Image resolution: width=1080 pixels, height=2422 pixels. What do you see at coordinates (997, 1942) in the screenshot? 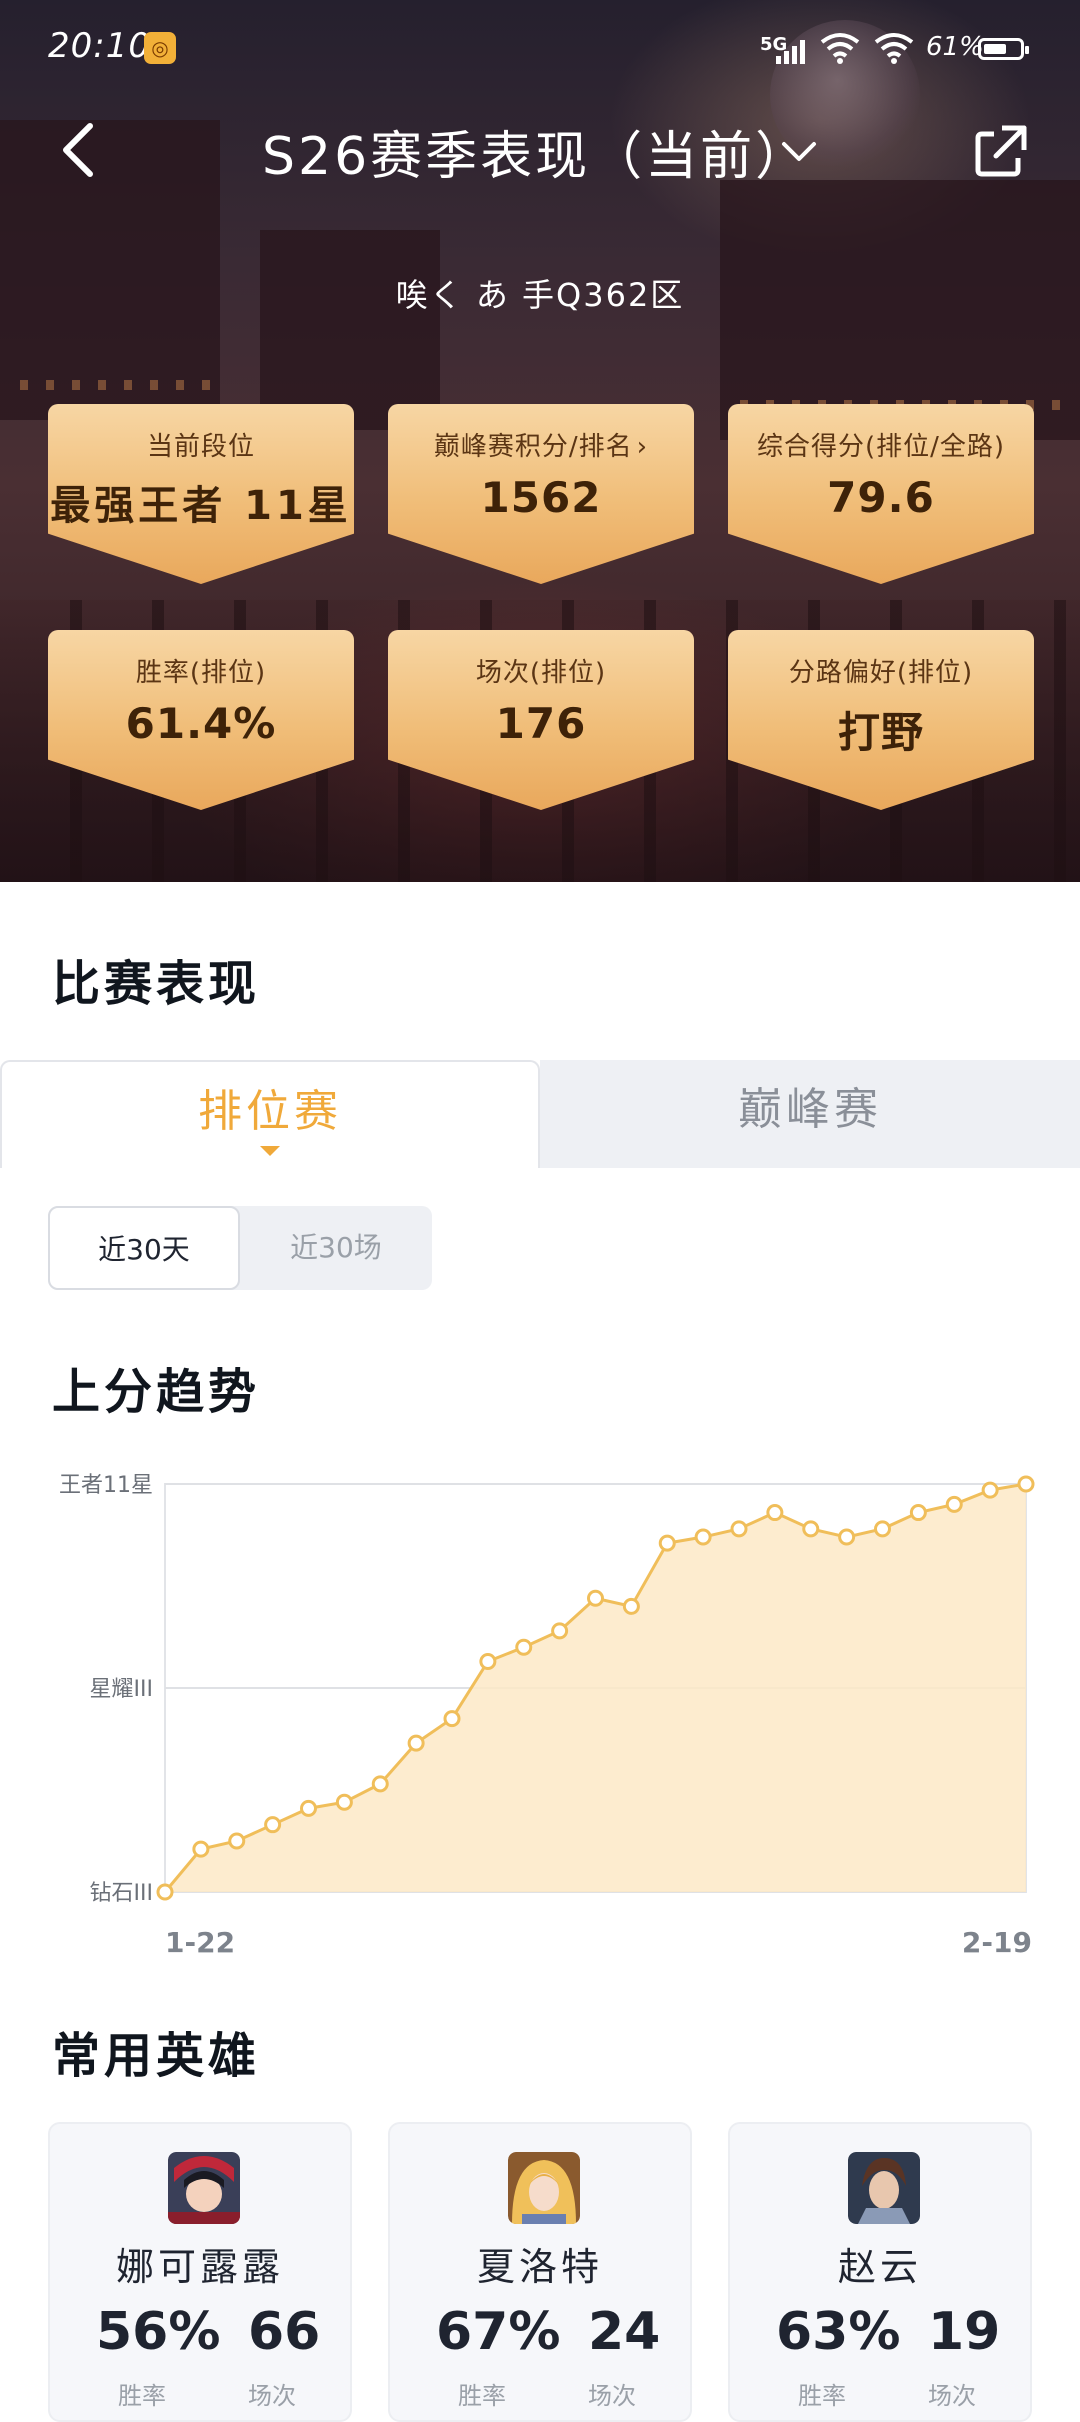
I see `x-tick-label: 2-19` at bounding box center [997, 1942].